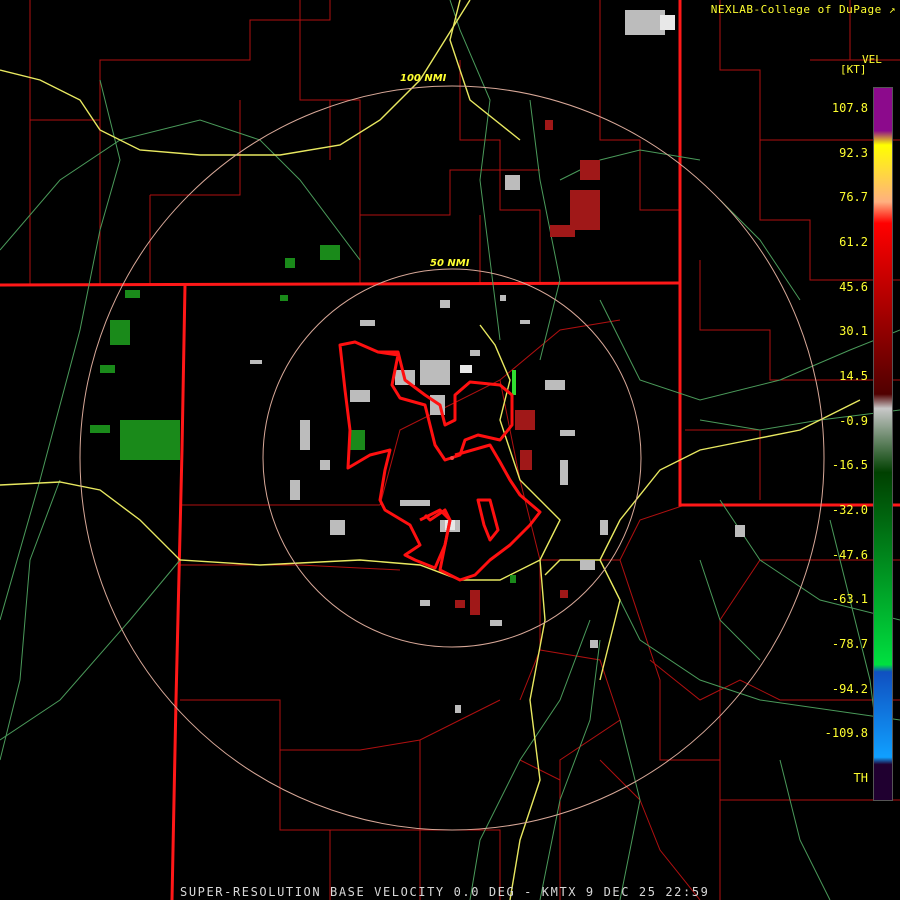 This screenshot has height=900, width=900. I want to click on legend-label: -94.2, so click(849, 688).